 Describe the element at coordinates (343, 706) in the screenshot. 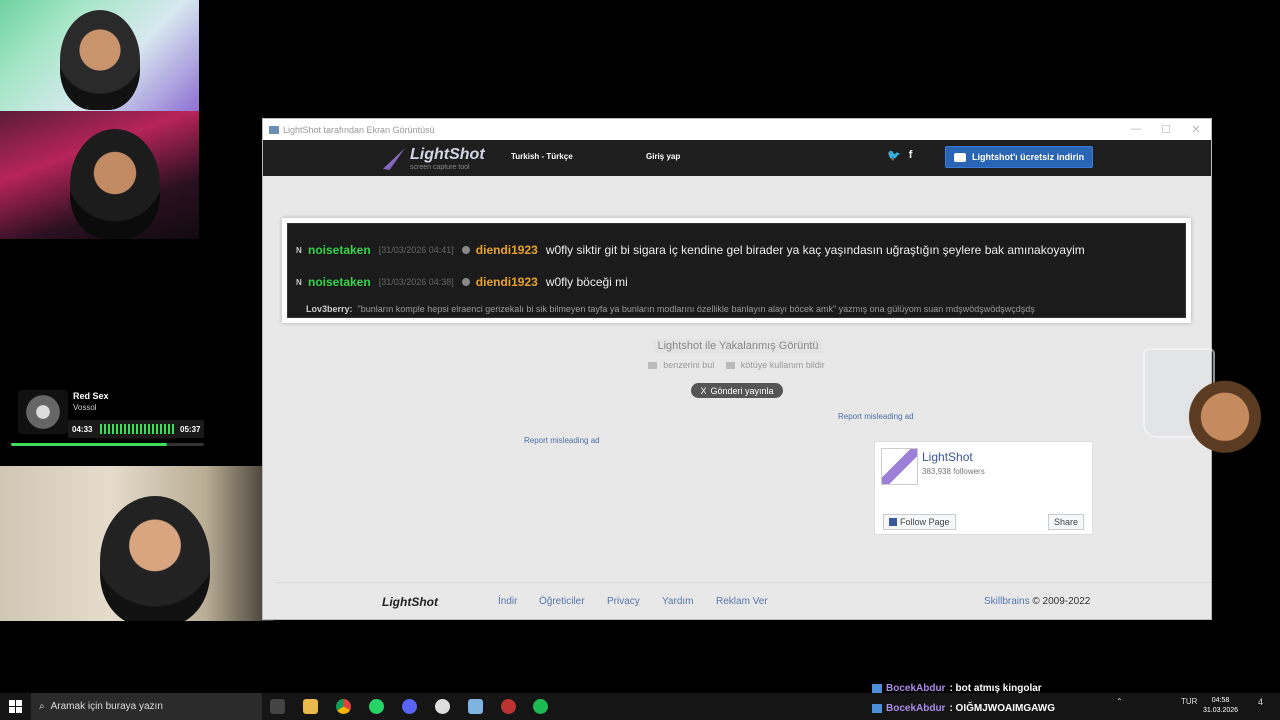

I see `chrome-icon` at that location.